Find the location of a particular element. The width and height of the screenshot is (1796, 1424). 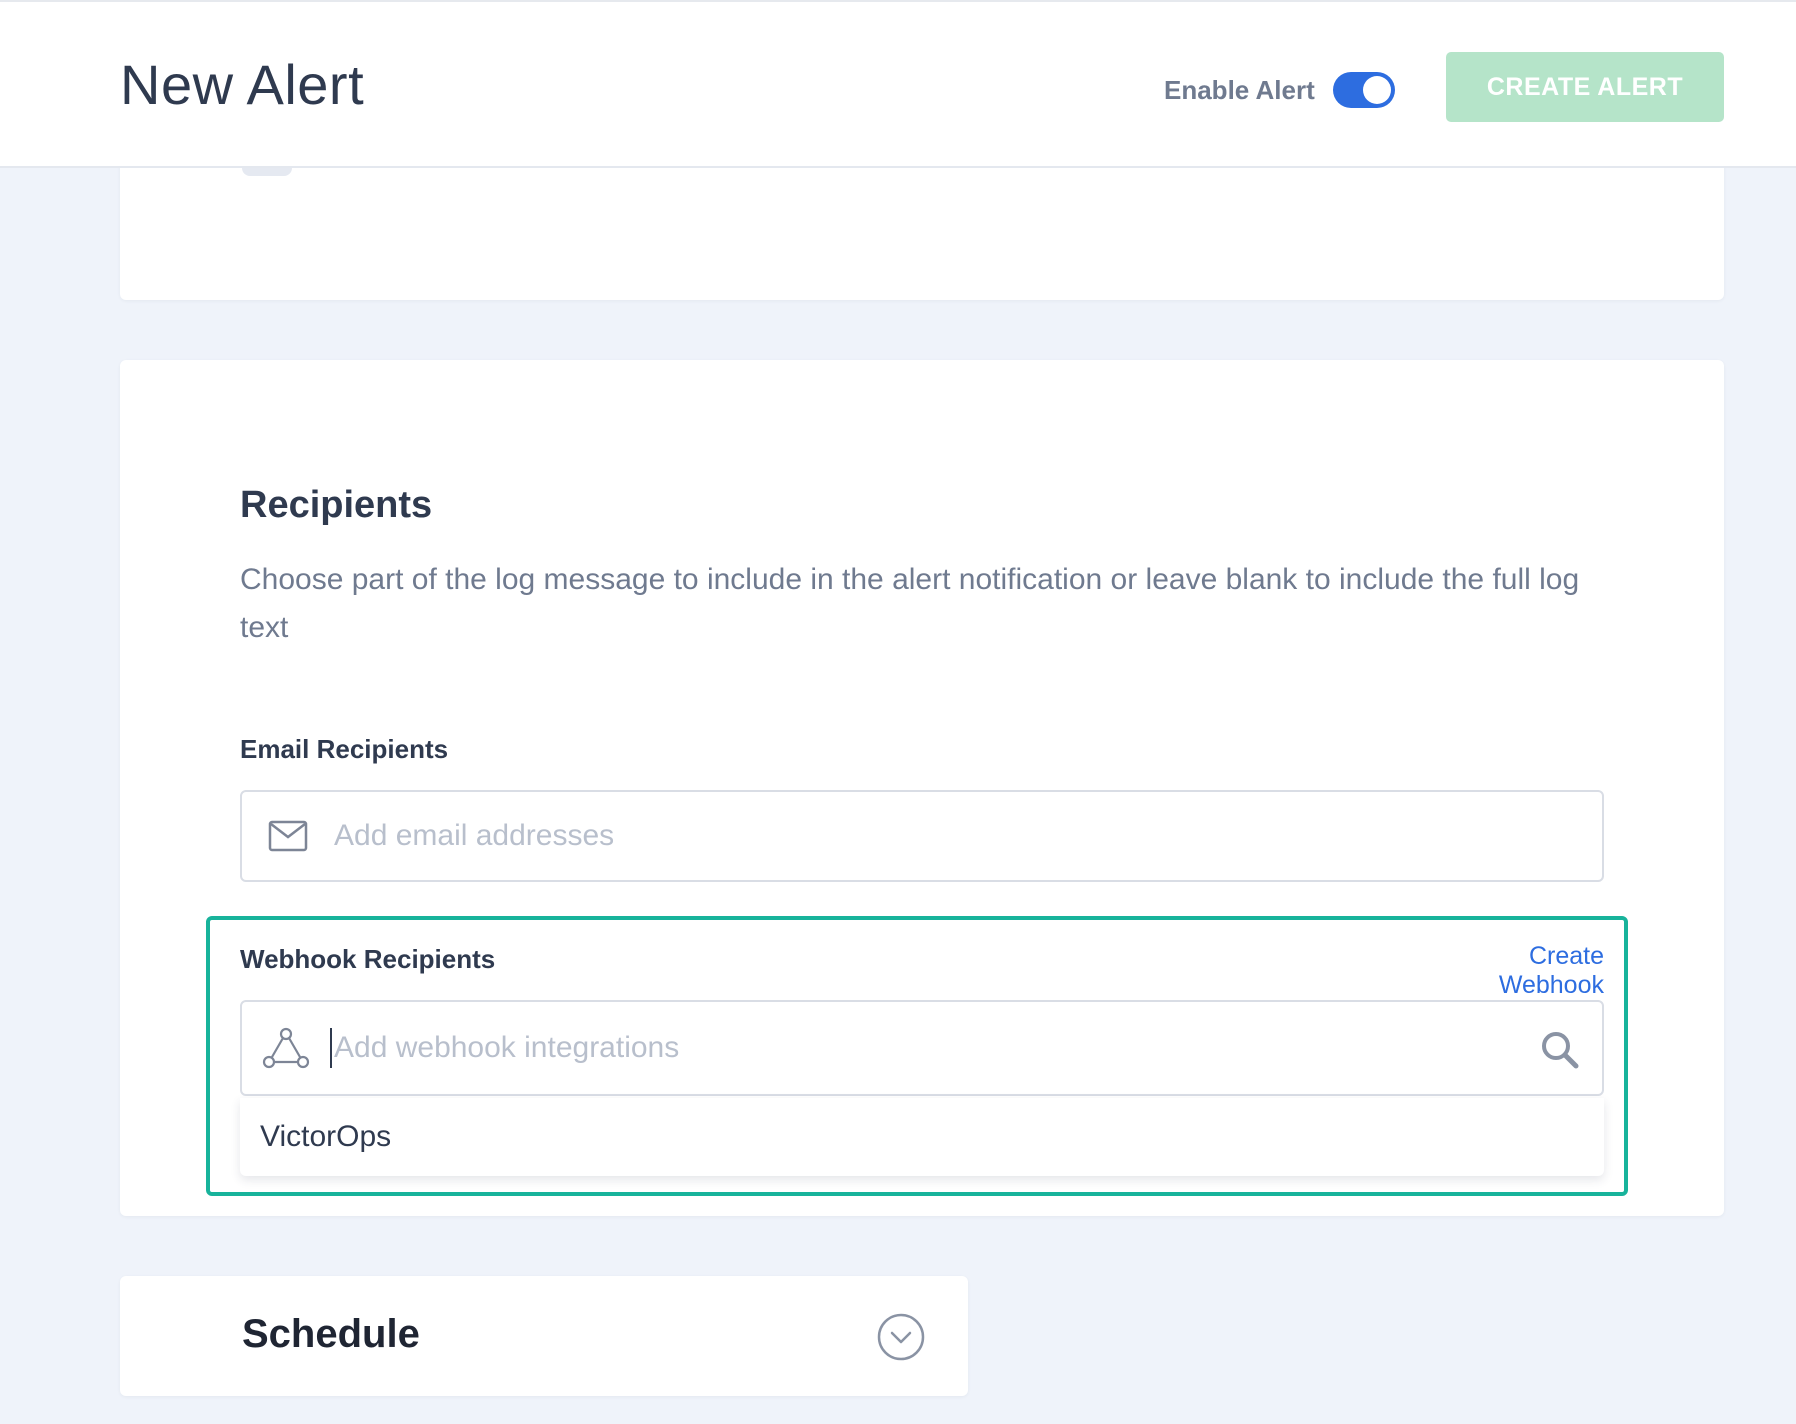

page-header: New Alert Enable Alert CREATE ALERT is located at coordinates (898, 84).